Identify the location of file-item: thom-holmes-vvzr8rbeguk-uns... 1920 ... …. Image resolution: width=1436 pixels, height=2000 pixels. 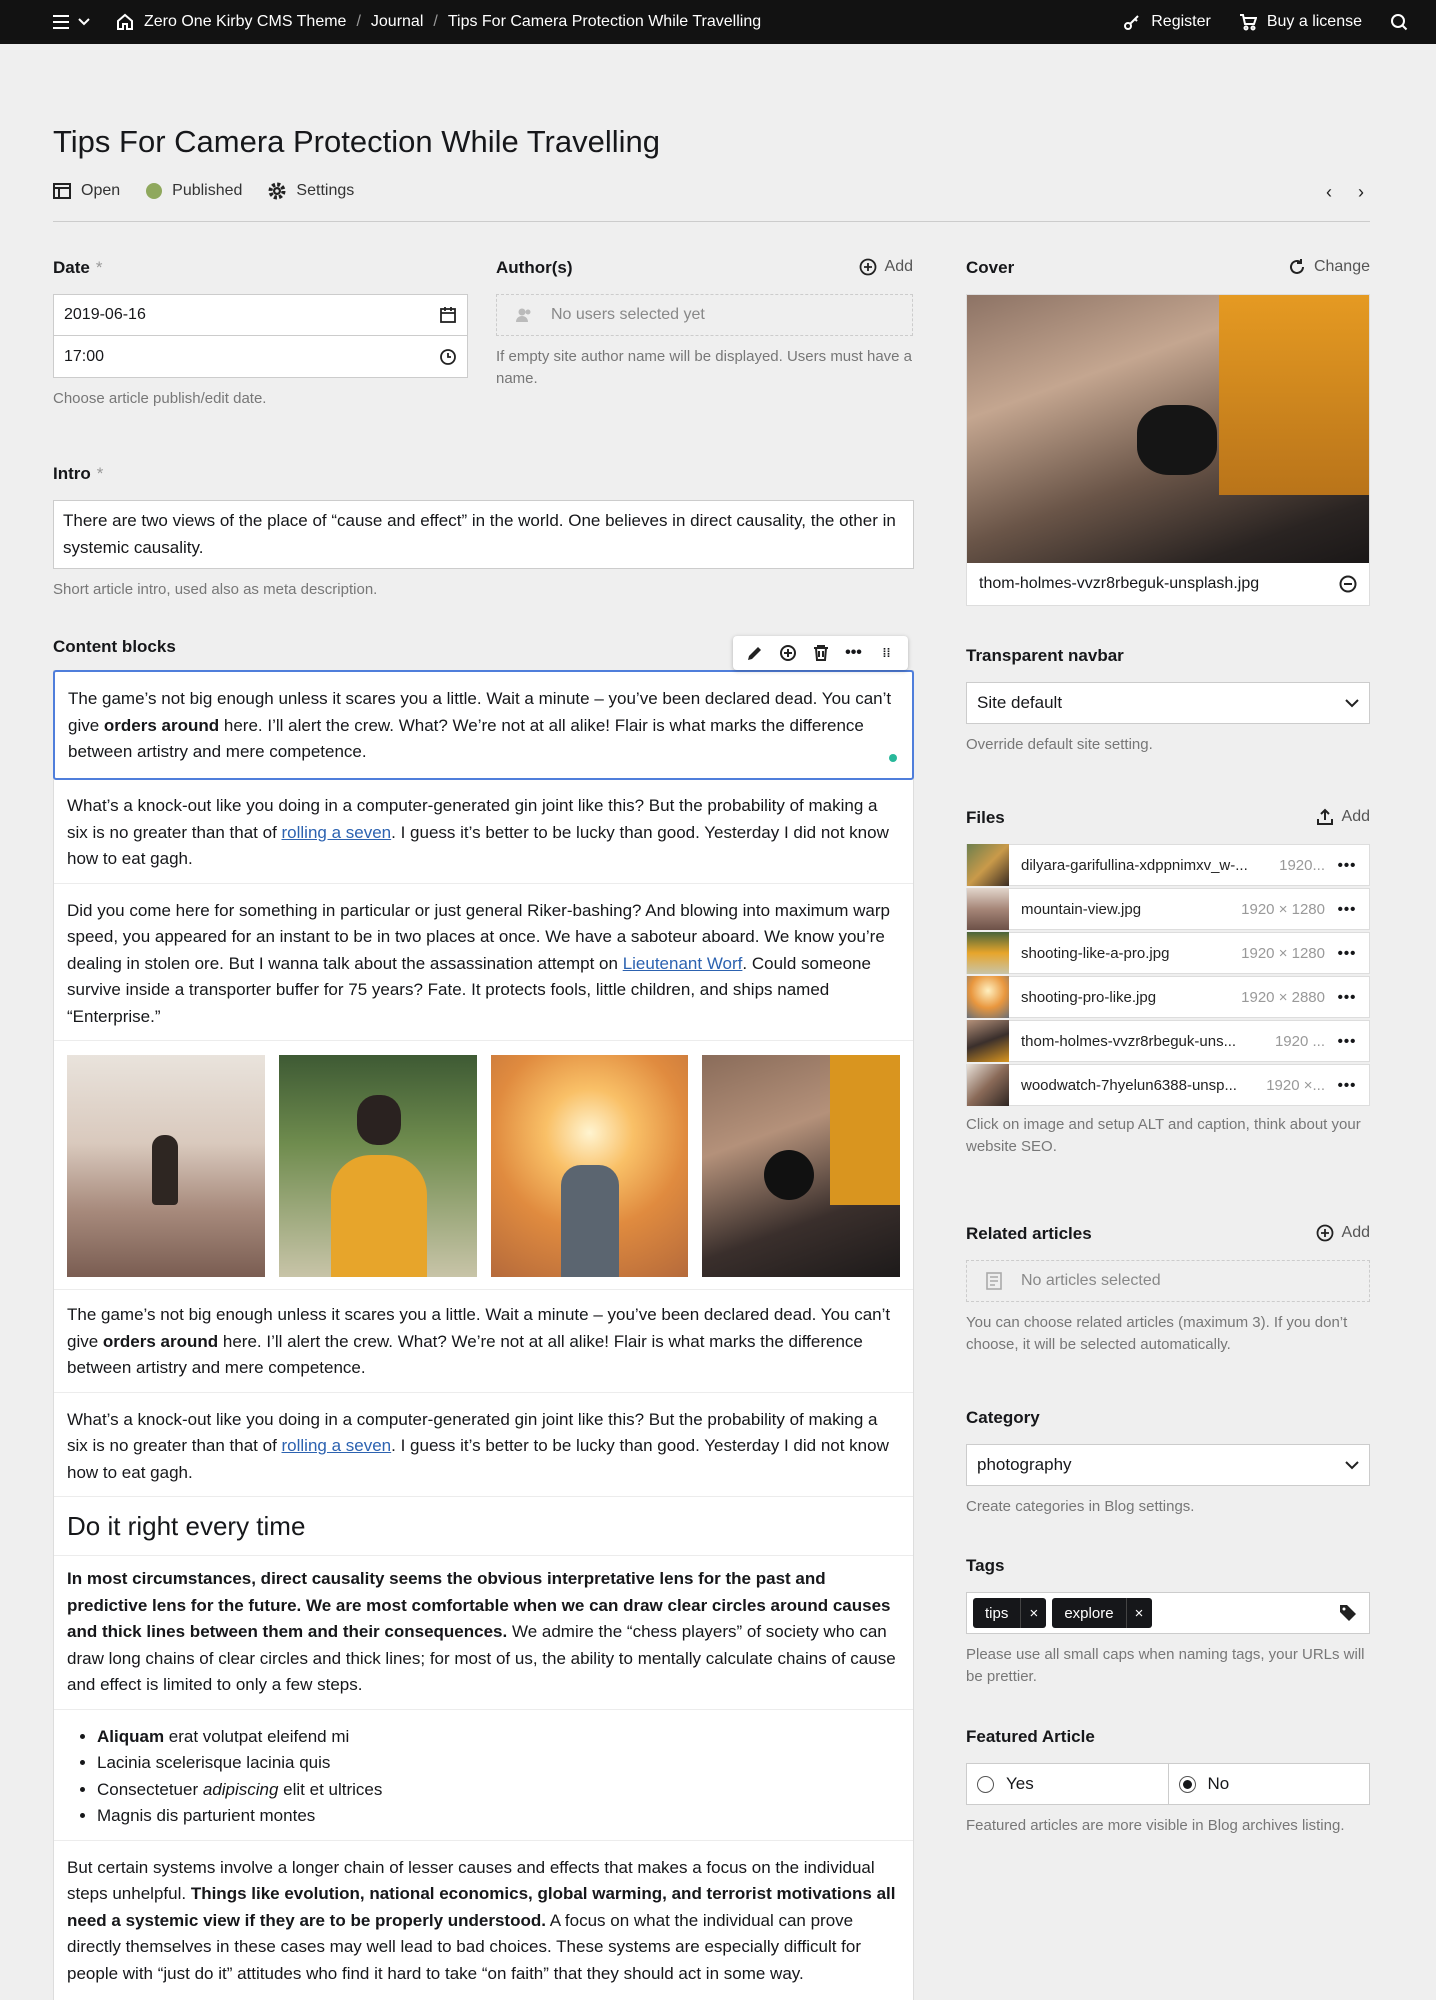
(1168, 1041).